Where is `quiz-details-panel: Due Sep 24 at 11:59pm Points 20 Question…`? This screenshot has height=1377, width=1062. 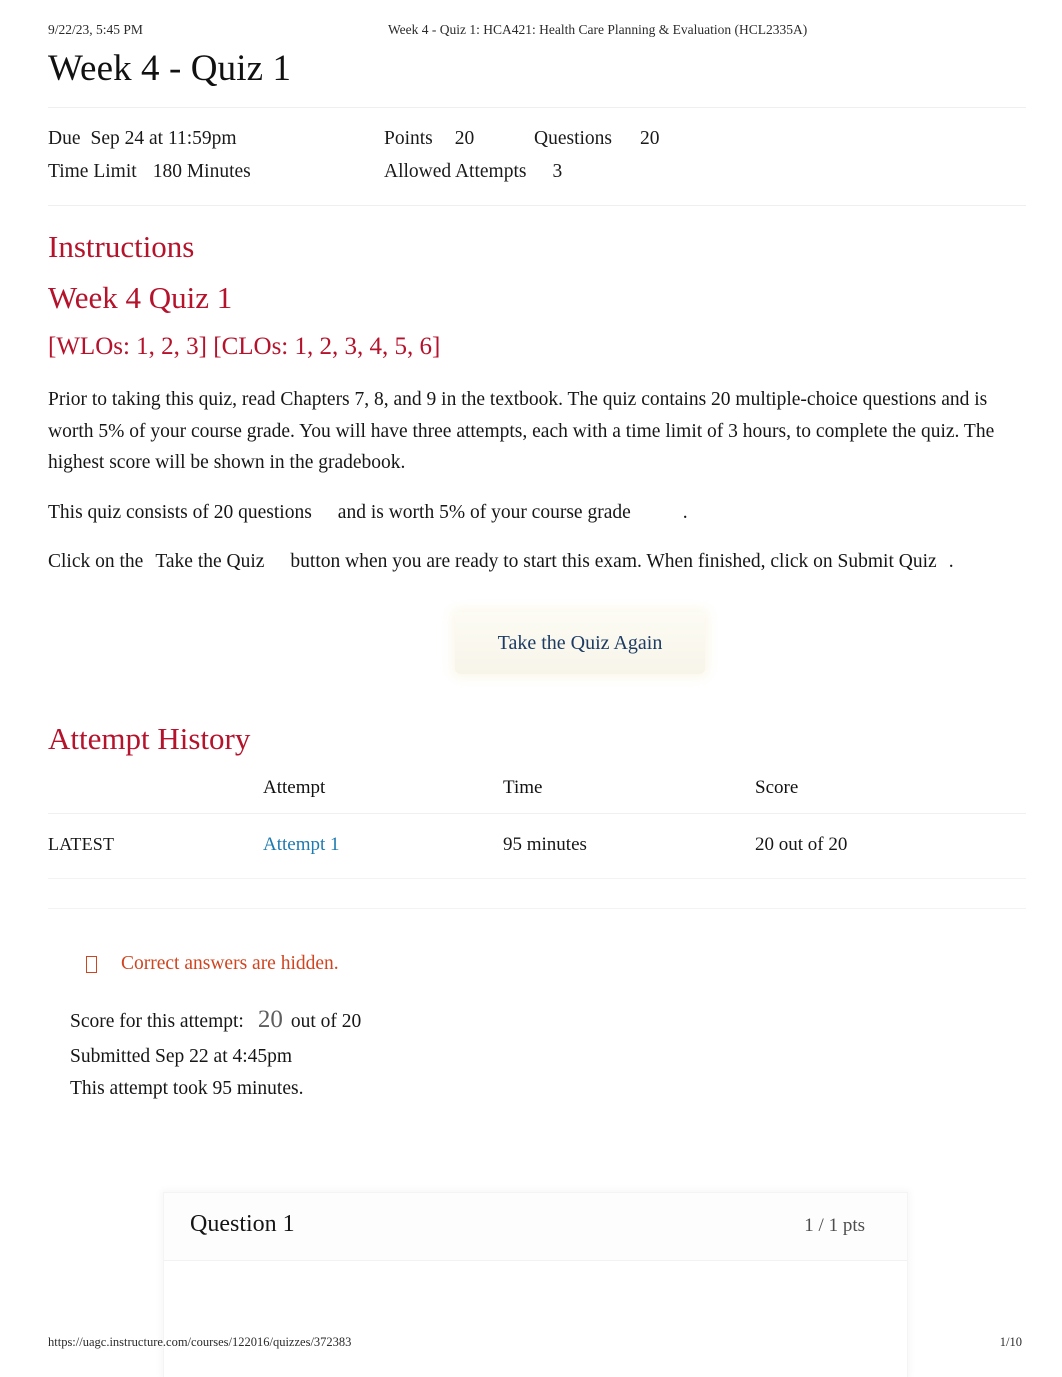 quiz-details-panel: Due Sep 24 at 11:59pm Points 20 Question… is located at coordinates (537, 156).